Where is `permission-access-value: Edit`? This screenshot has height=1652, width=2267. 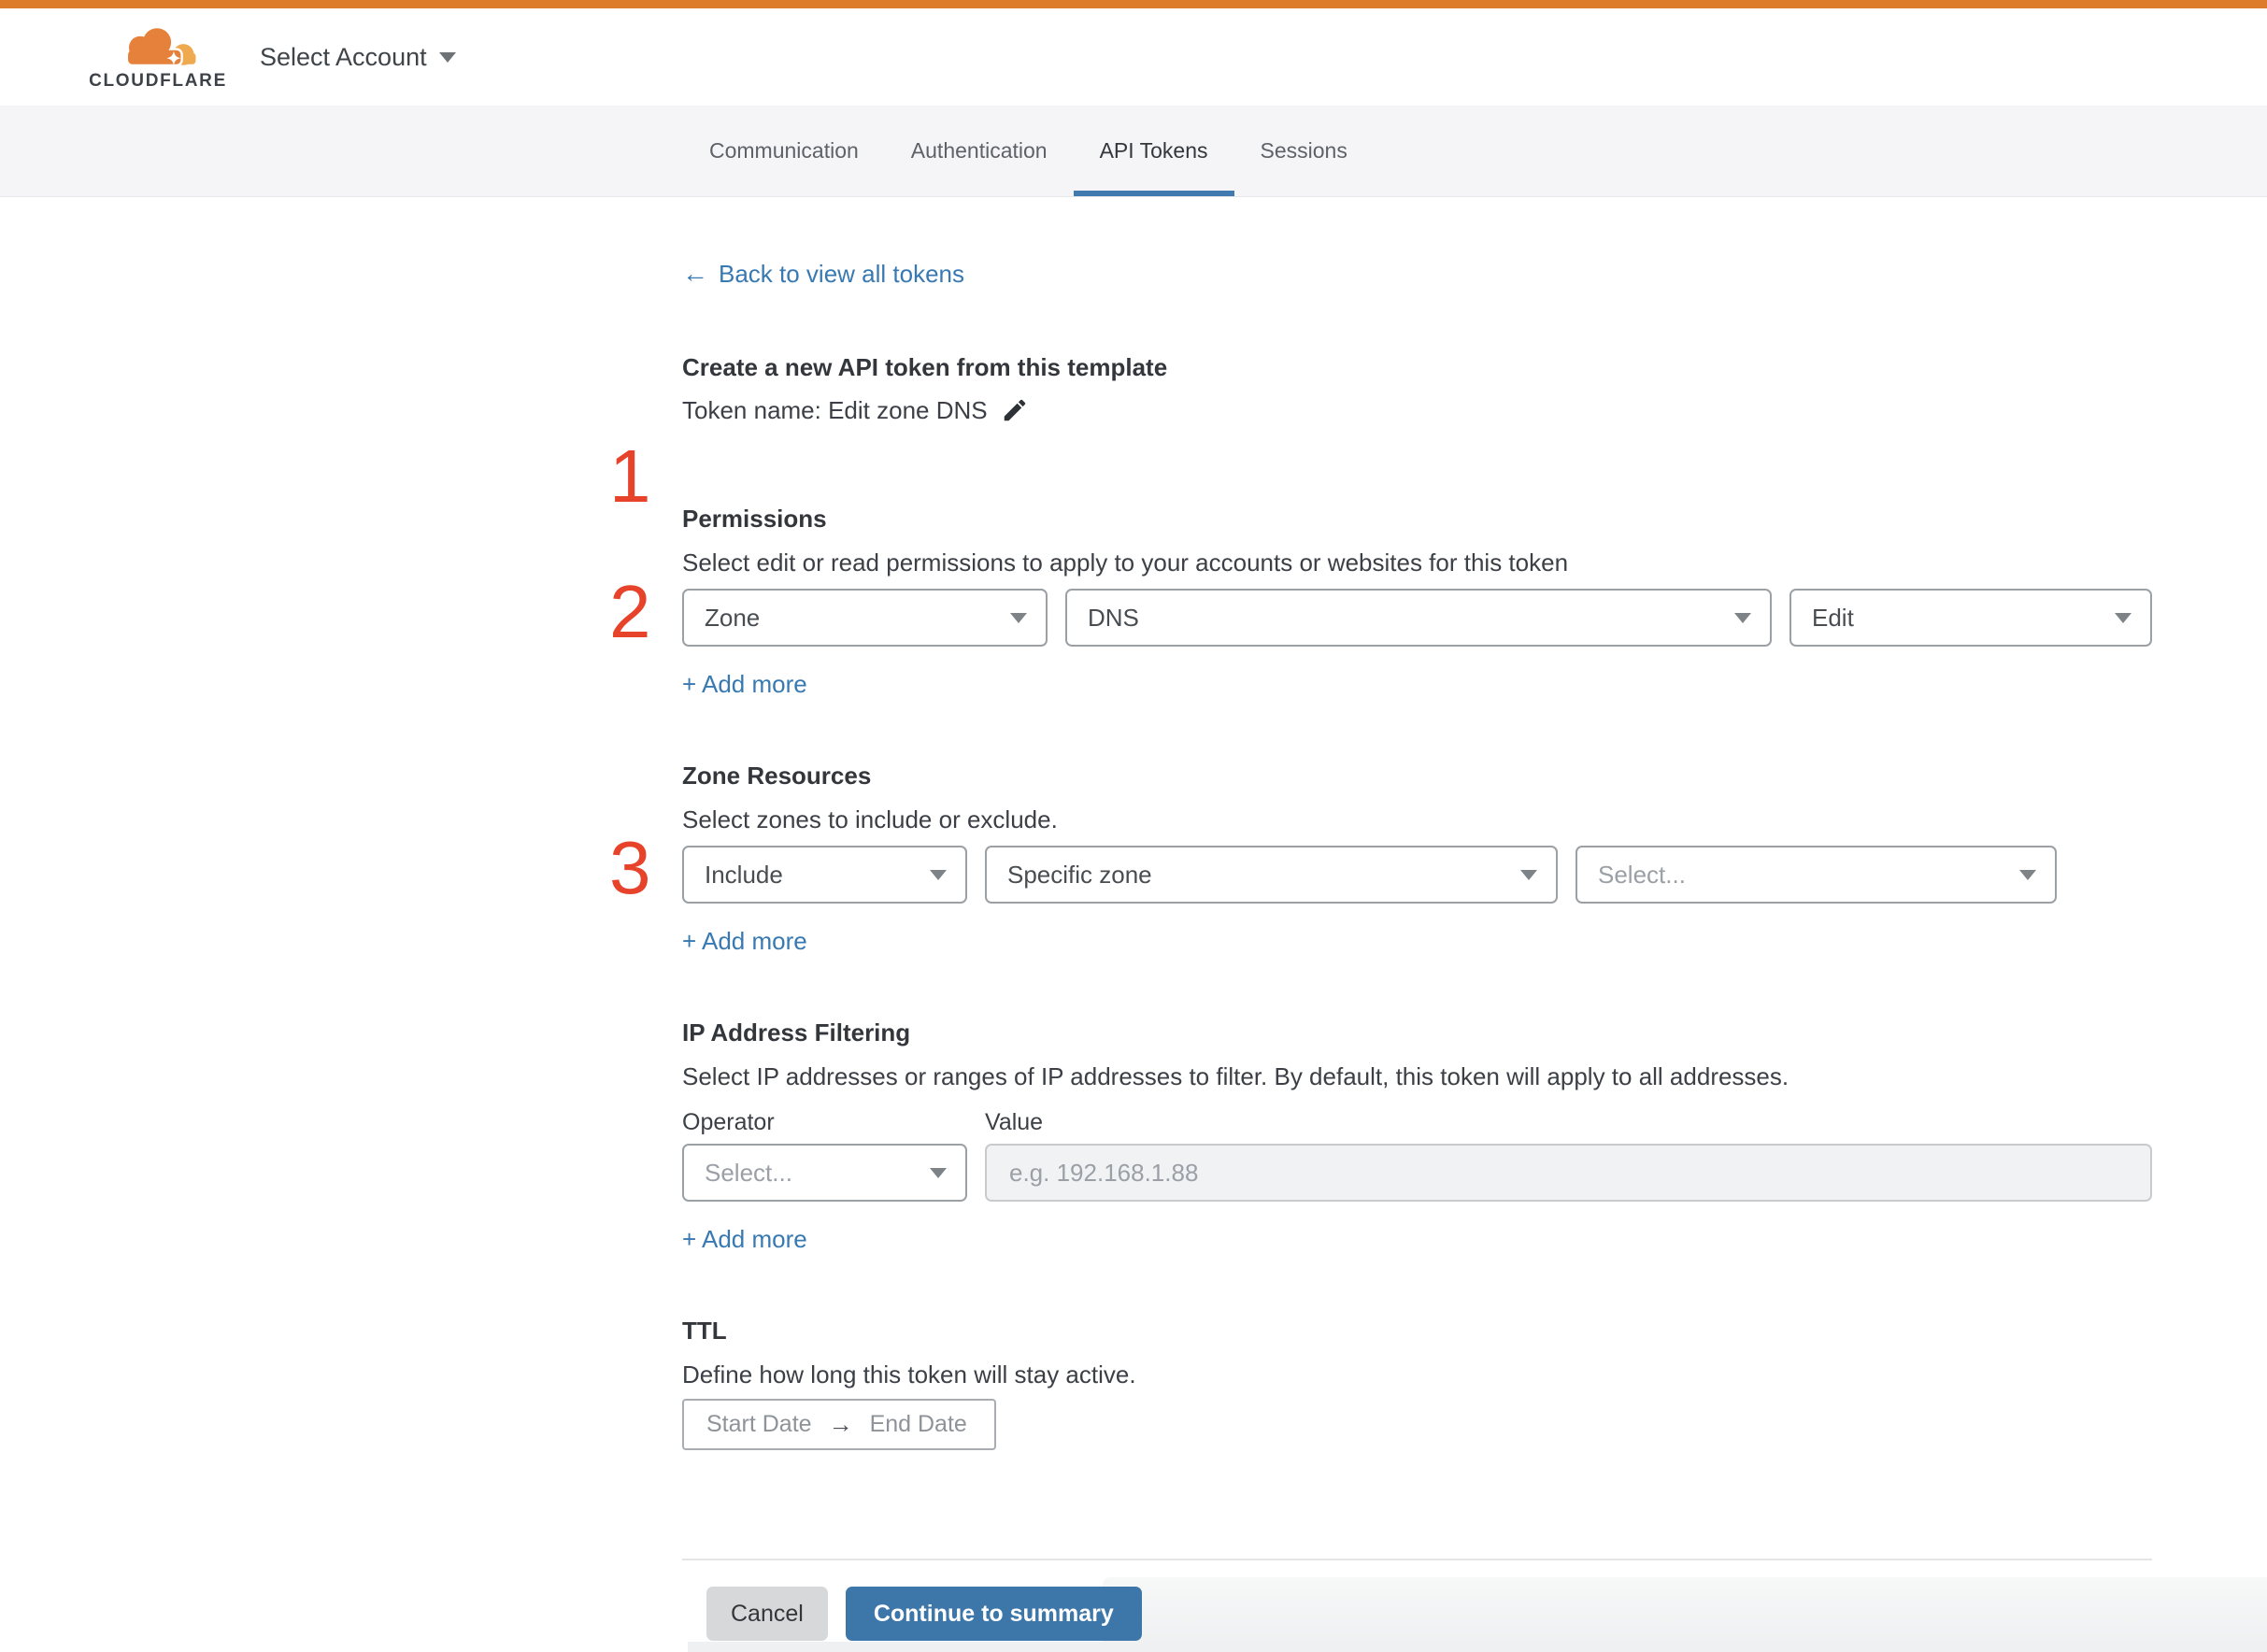 permission-access-value: Edit is located at coordinates (1833, 618).